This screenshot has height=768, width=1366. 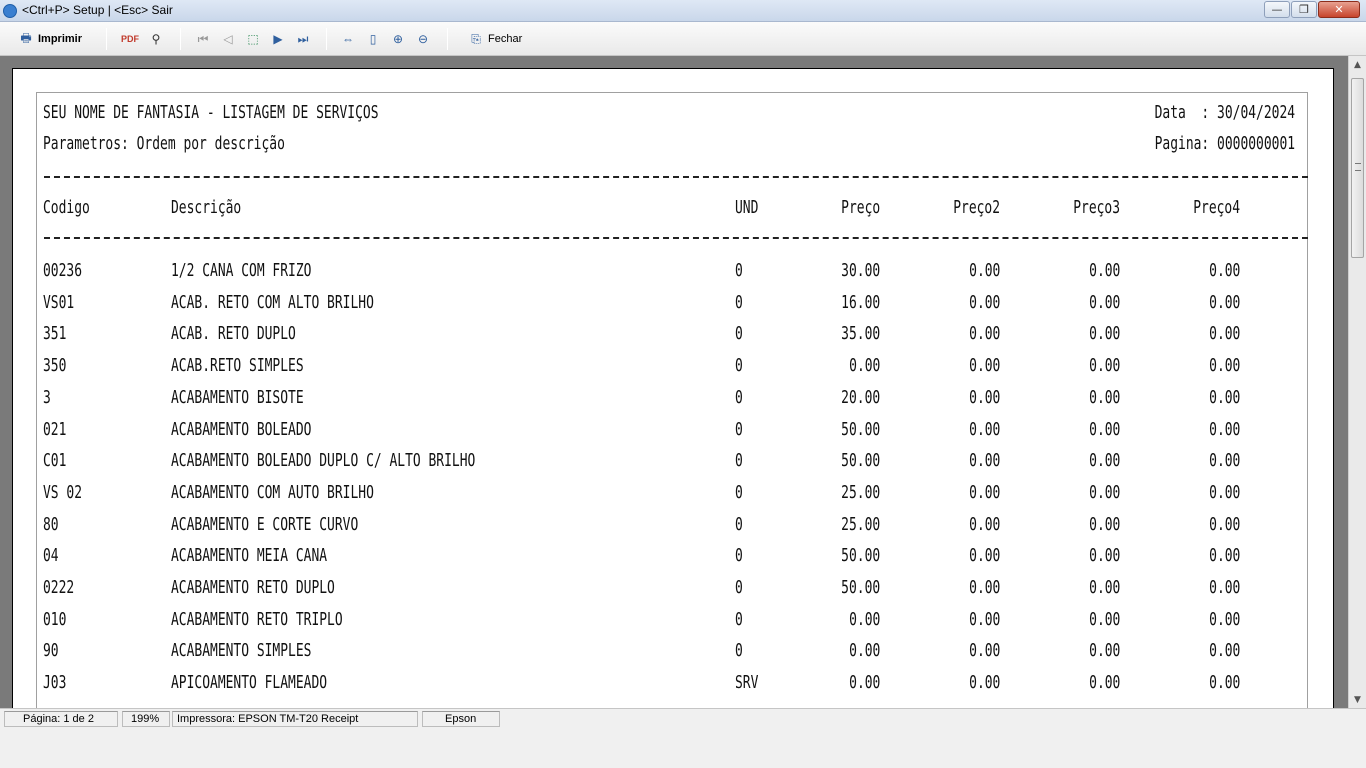 What do you see at coordinates (253, 587) in the screenshot?
I see `table-cell: ACABAMENTO RETO DUPLO` at bounding box center [253, 587].